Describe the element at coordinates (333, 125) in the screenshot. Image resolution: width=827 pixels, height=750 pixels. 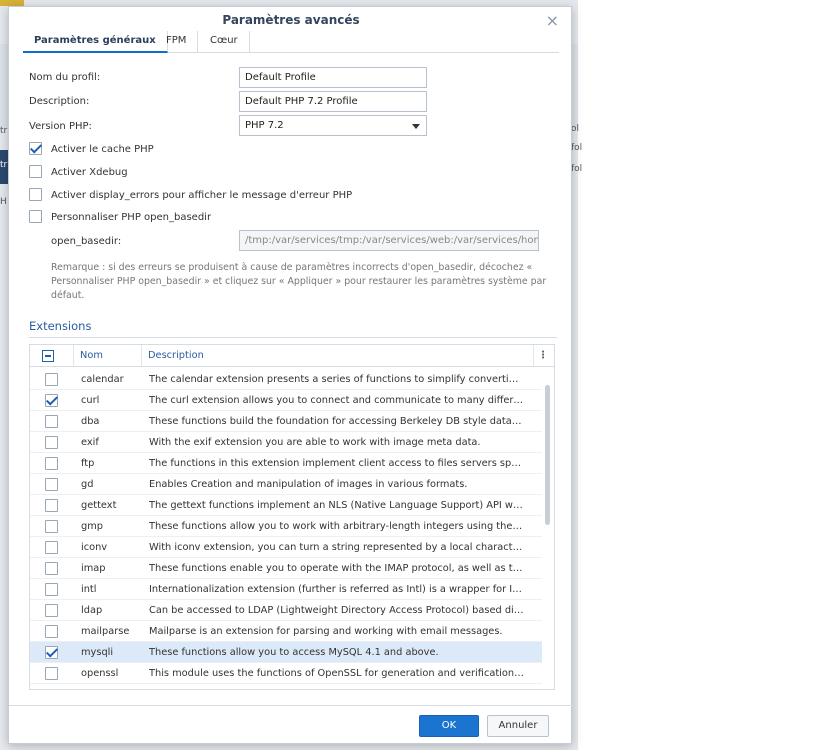
I see `php-version-select: PHP 7.2` at that location.